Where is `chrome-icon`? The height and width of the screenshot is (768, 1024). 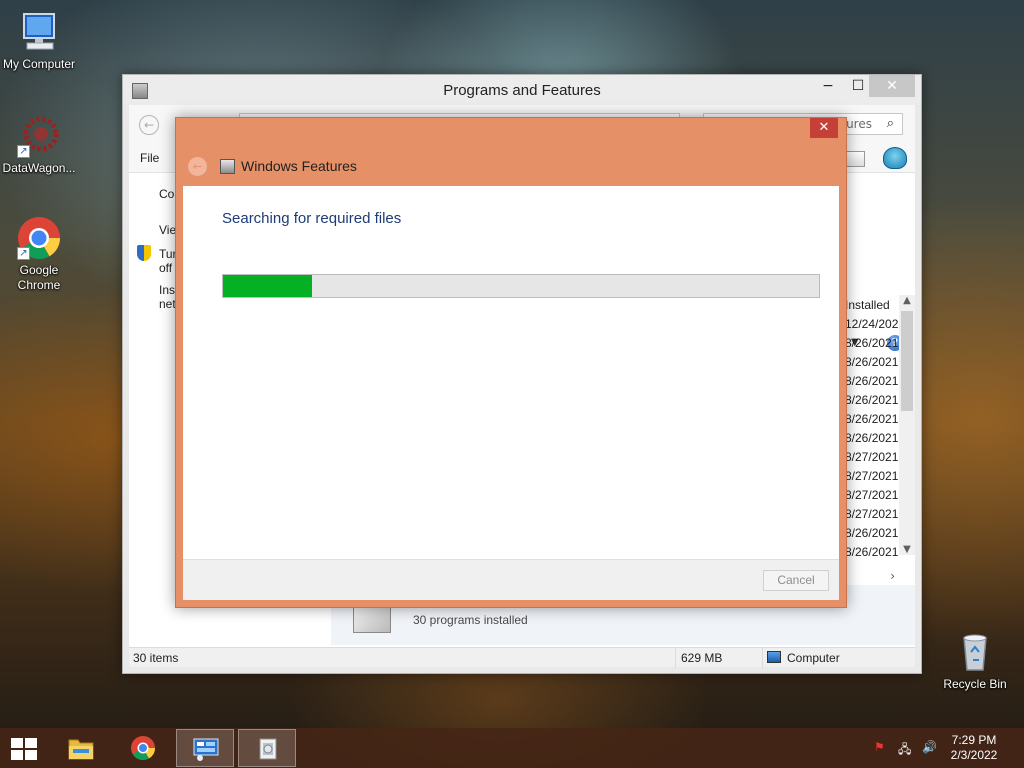
chrome-icon is located at coordinates (143, 748).